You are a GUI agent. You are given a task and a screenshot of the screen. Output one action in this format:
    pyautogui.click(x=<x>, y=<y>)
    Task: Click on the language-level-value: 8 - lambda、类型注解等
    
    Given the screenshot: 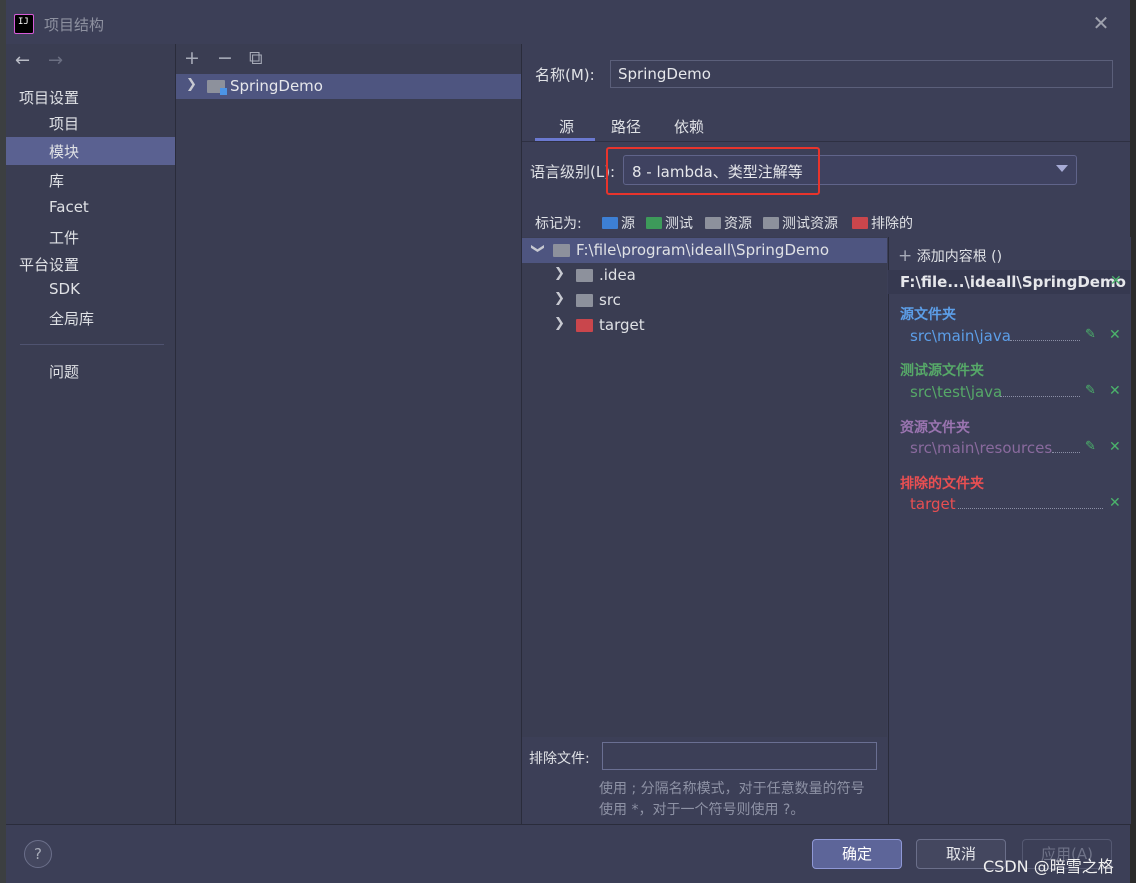 What is the action you would take?
    pyautogui.click(x=717, y=172)
    